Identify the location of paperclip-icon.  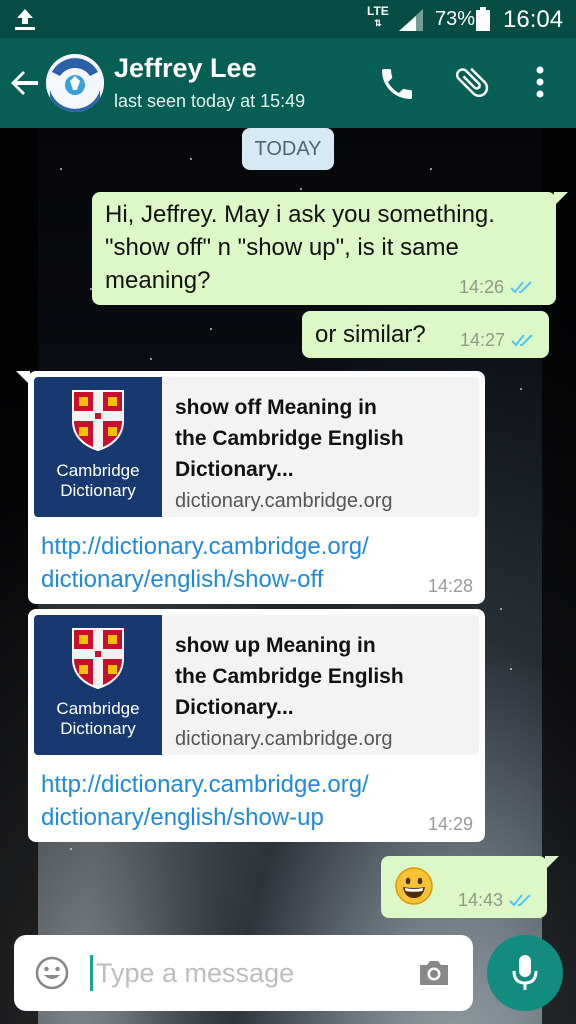
(472, 82).